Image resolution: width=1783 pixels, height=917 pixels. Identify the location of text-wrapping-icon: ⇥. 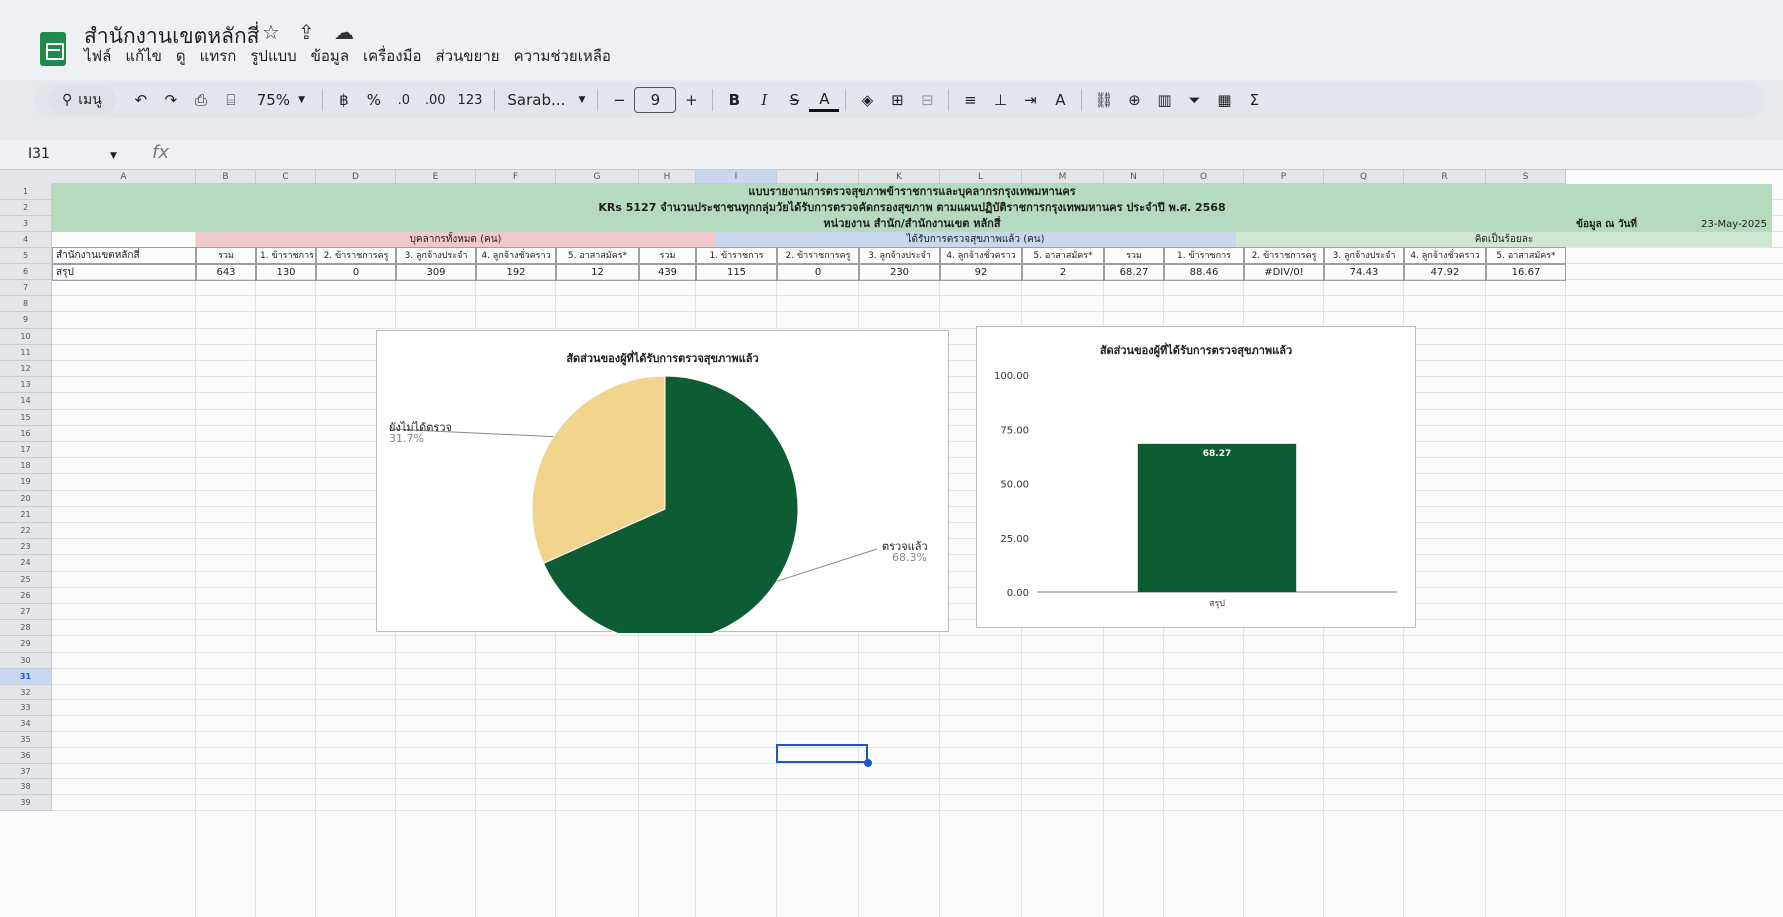
(1030, 100).